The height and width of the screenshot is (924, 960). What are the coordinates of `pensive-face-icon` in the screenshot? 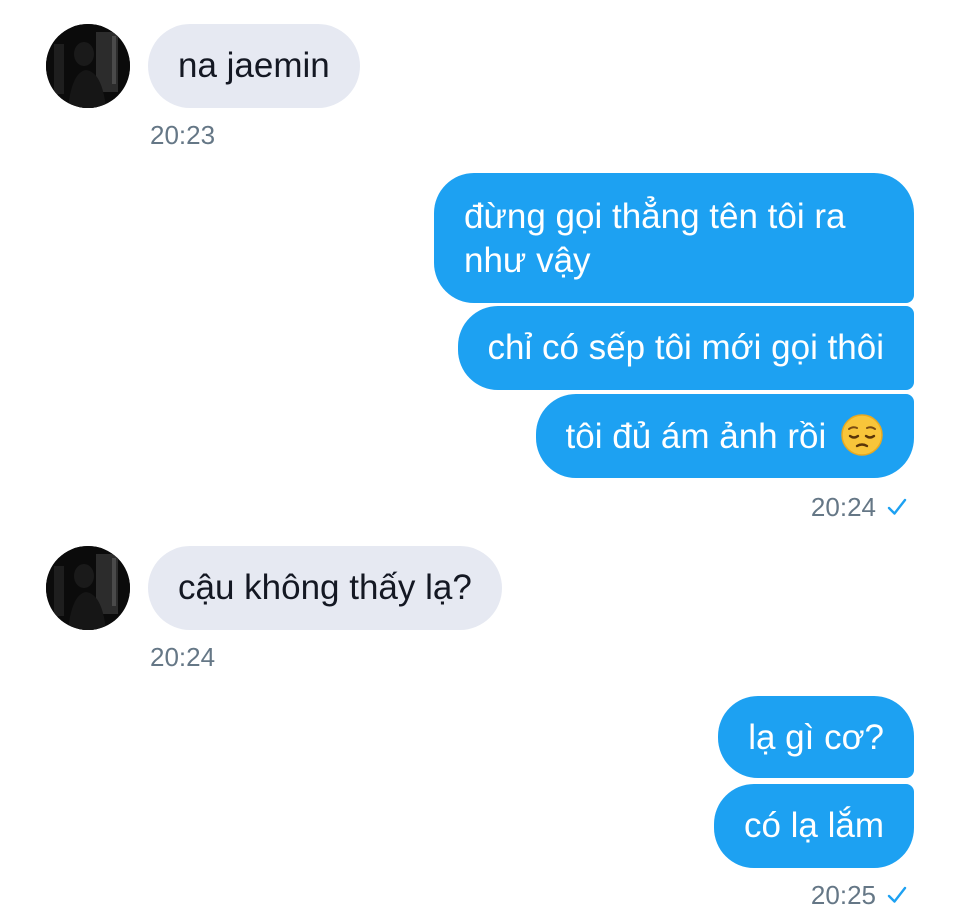 It's located at (862, 435).